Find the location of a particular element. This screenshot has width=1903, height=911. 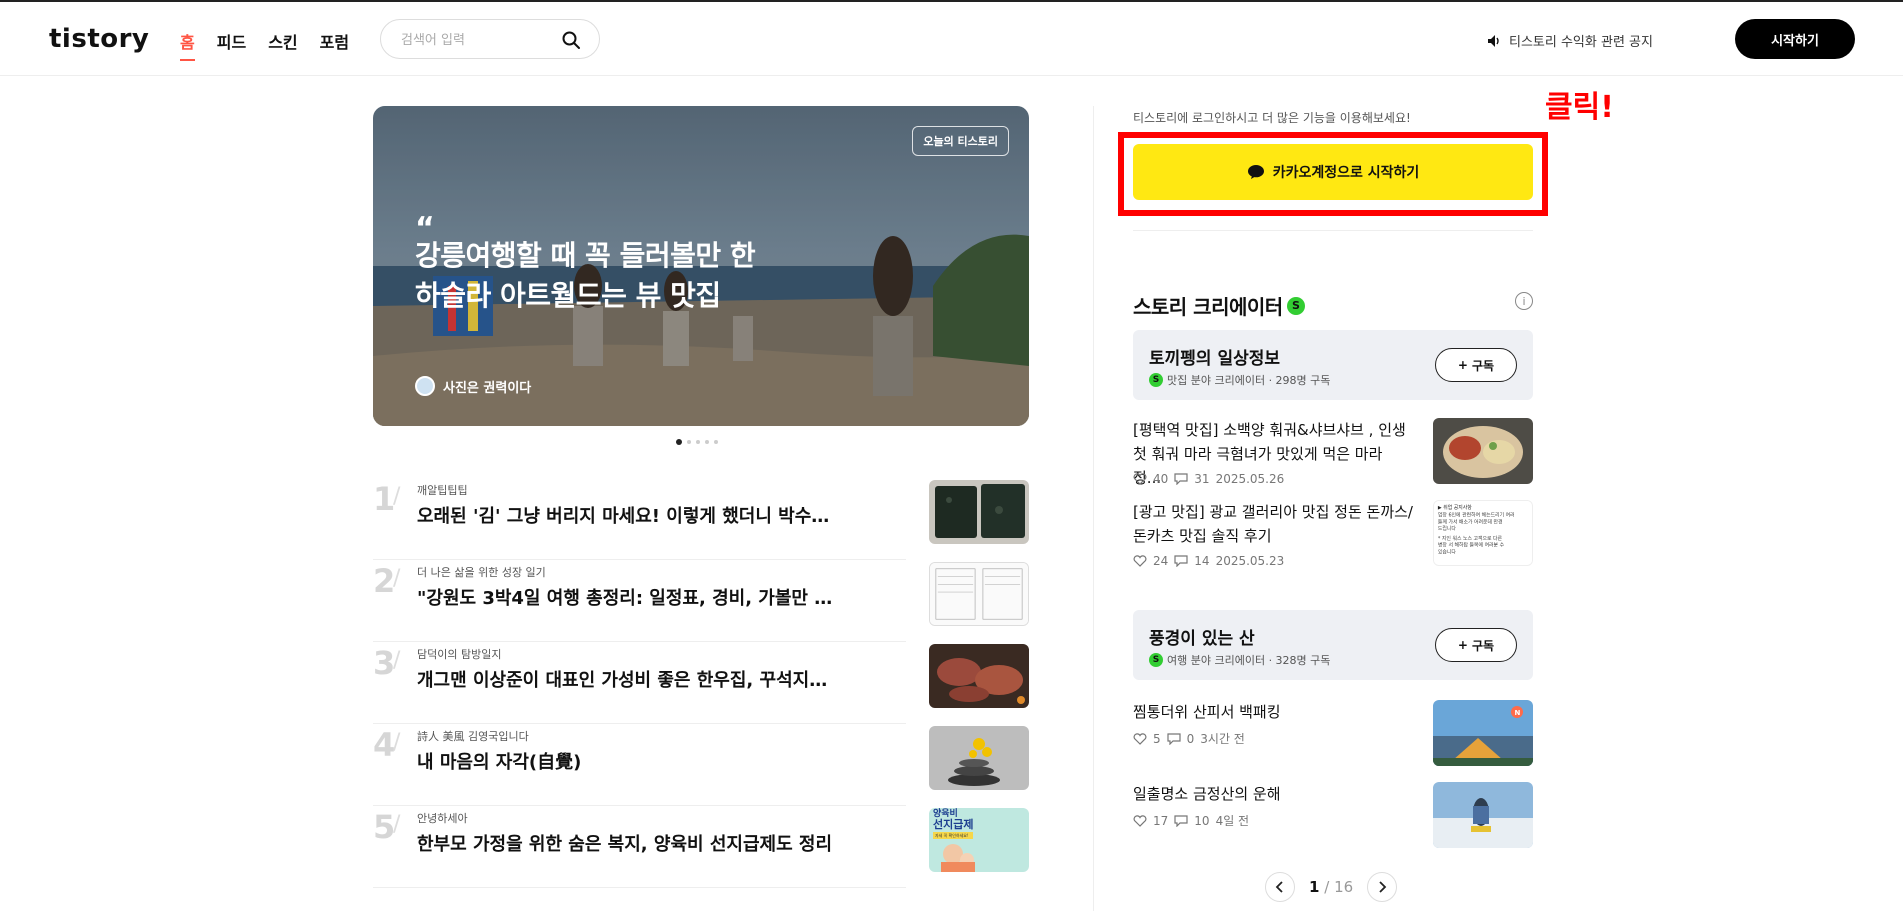

post-thumbnail: 양육비 선지급제 자세 꼭 확인하세요! is located at coordinates (979, 840).